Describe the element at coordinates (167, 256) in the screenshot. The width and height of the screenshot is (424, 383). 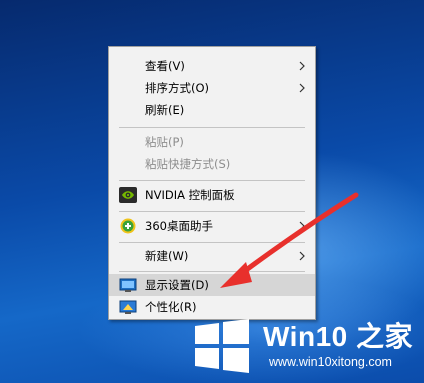
I see `menu-item-label: 新建(W)` at that location.